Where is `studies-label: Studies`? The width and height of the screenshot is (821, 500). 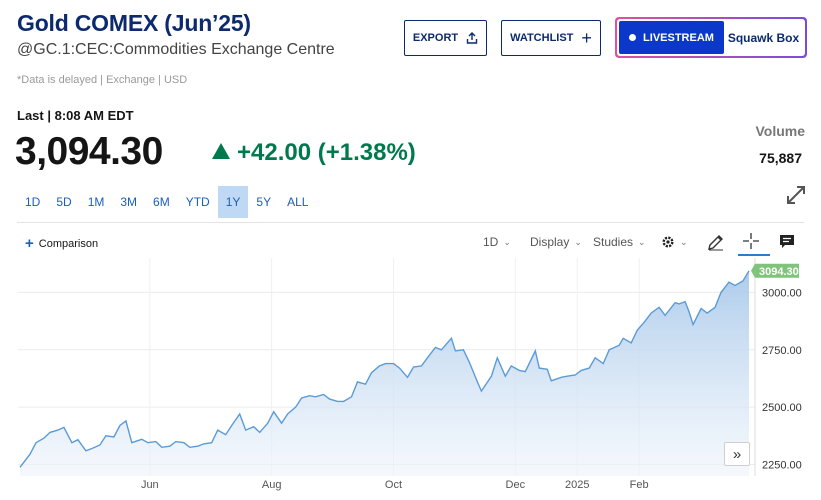 studies-label: Studies is located at coordinates (613, 242).